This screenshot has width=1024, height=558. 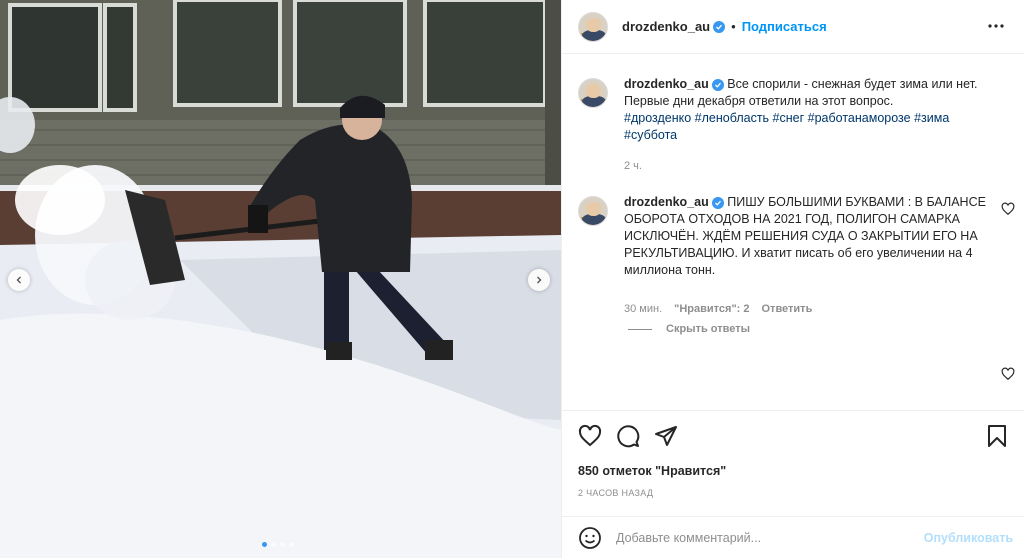 I want to click on publish-button: Опубликовать, so click(x=968, y=538).